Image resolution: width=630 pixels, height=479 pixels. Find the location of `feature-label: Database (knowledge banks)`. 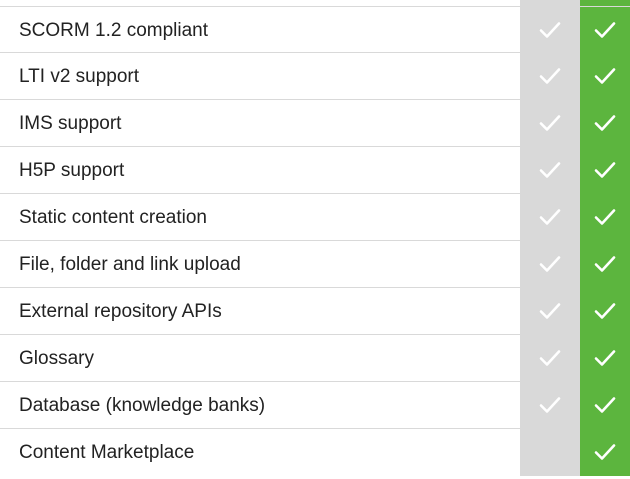

feature-label: Database (knowledge banks) is located at coordinates (142, 405).